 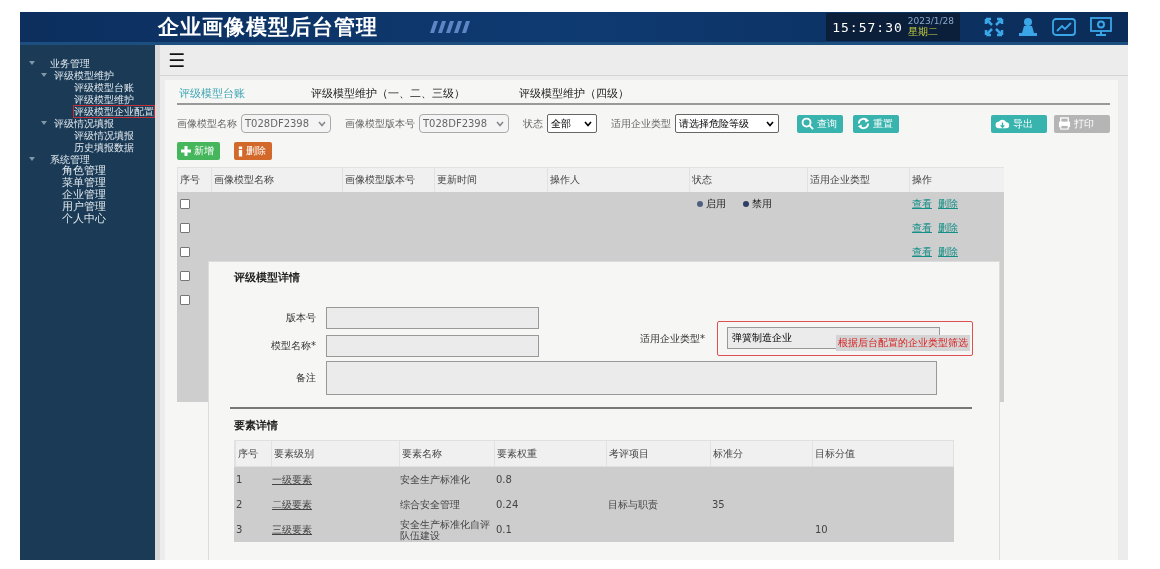 I want to click on sidebar-item: 历史填报数据, so click(x=104, y=147).